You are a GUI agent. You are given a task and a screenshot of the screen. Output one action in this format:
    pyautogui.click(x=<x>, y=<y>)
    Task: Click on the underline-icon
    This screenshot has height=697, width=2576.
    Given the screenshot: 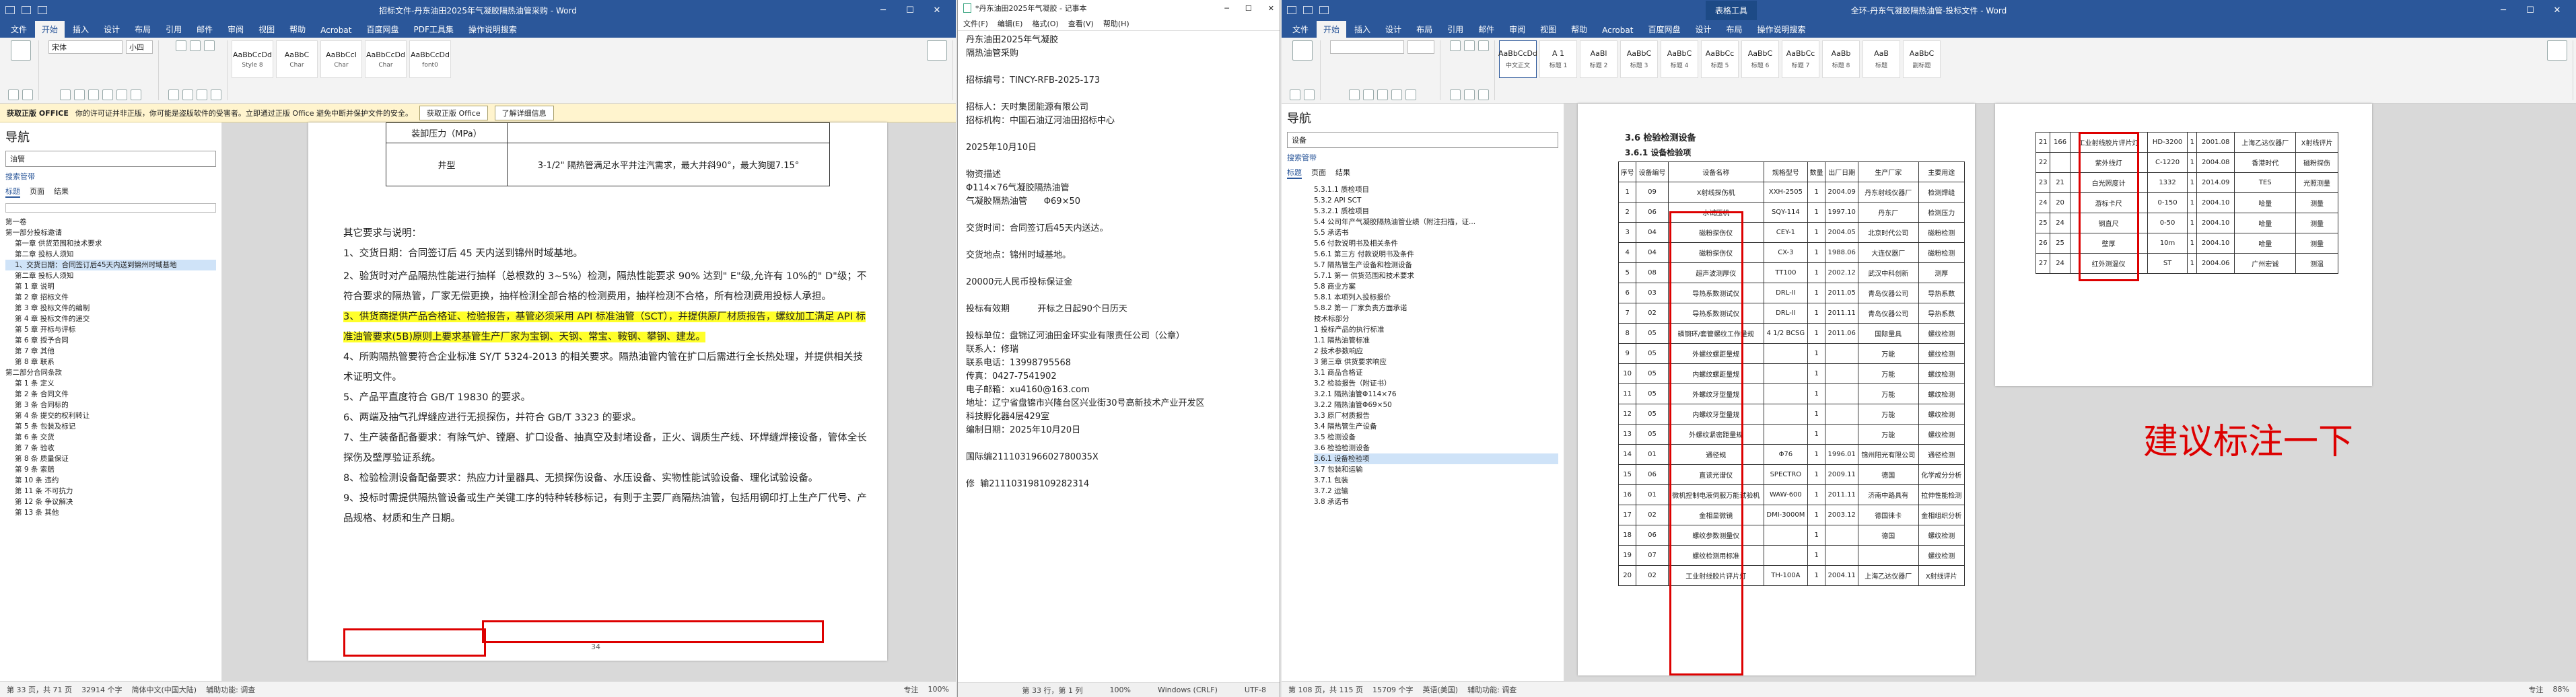 What is the action you would take?
    pyautogui.click(x=93, y=95)
    